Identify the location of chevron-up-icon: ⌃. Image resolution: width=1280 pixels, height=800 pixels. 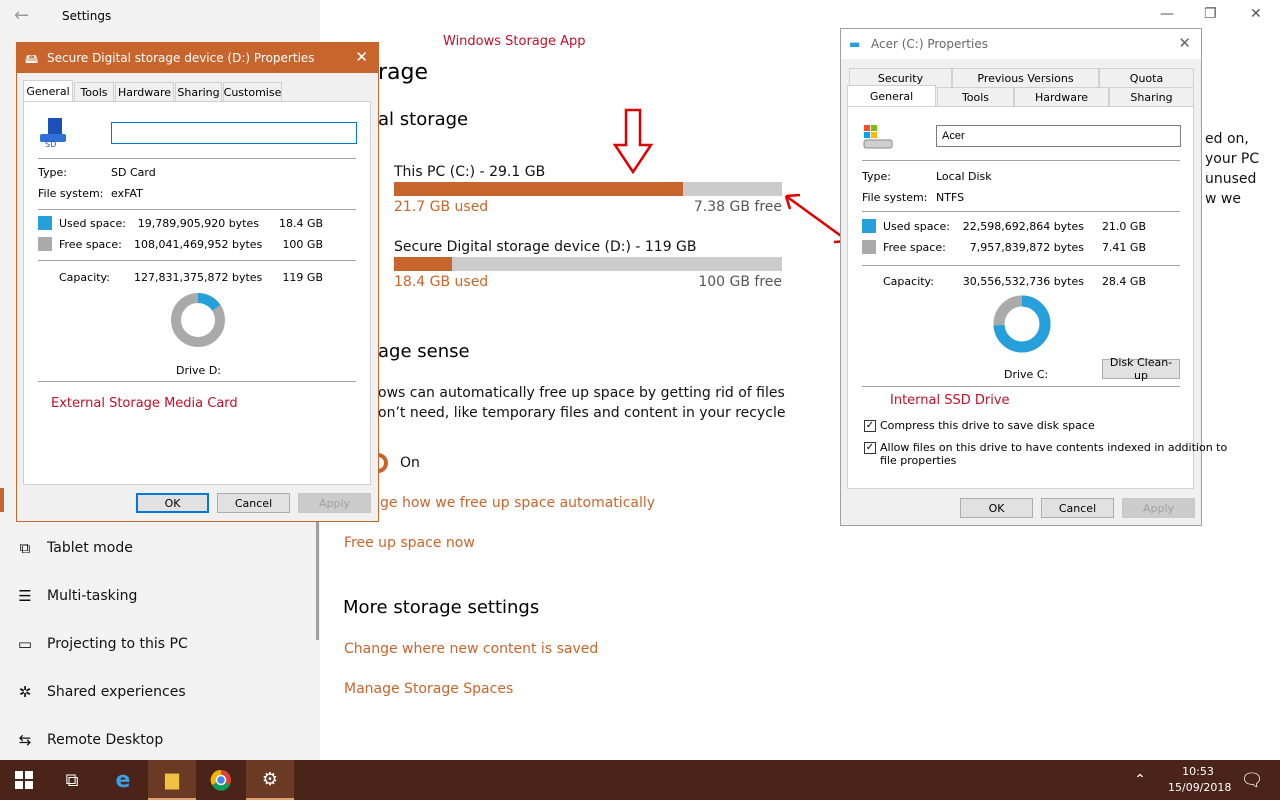
(1140, 780).